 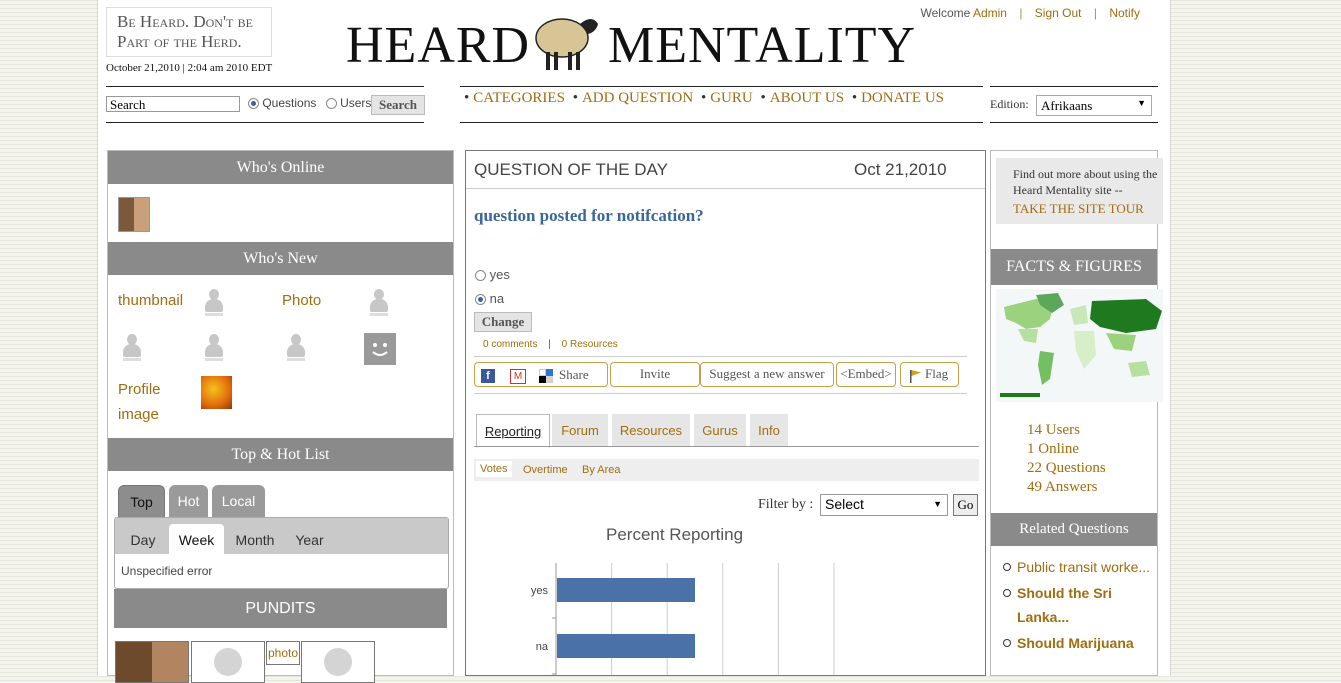 I want to click on flag-button: Flag, so click(x=929, y=374).